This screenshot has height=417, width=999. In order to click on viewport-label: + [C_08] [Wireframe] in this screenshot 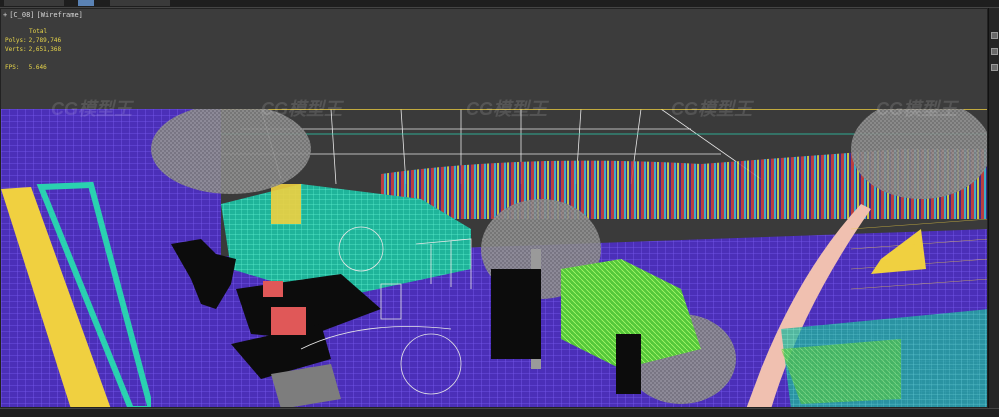, I will do `click(44, 15)`.